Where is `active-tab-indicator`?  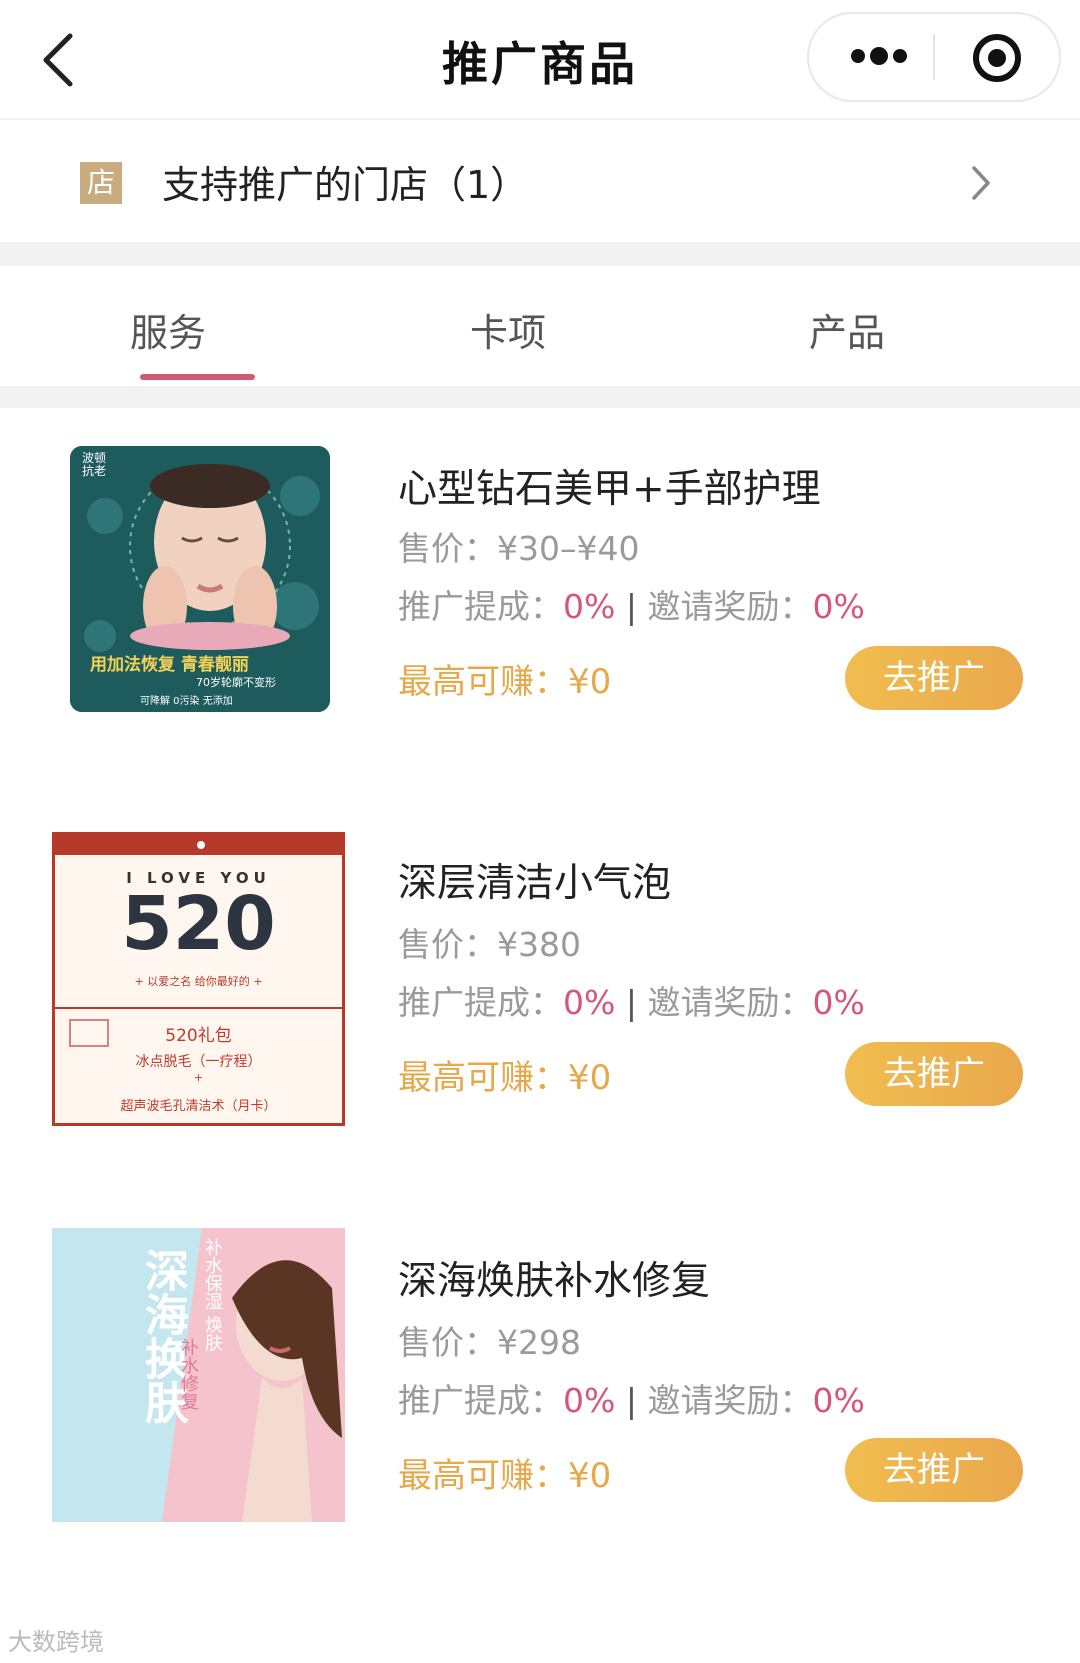
active-tab-indicator is located at coordinates (197, 377).